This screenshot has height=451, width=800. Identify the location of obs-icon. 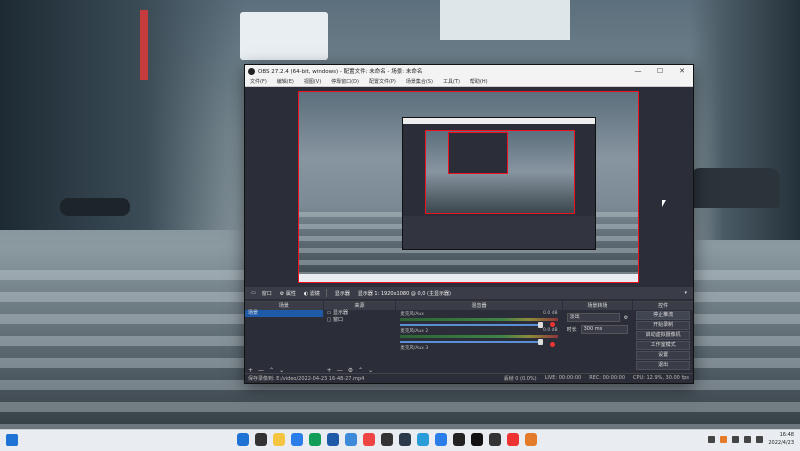
(513, 439).